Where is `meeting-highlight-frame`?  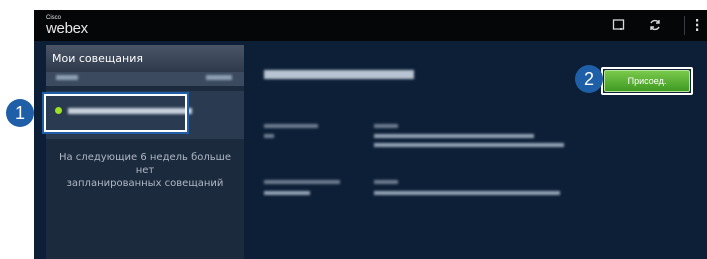
meeting-highlight-frame is located at coordinates (115, 113).